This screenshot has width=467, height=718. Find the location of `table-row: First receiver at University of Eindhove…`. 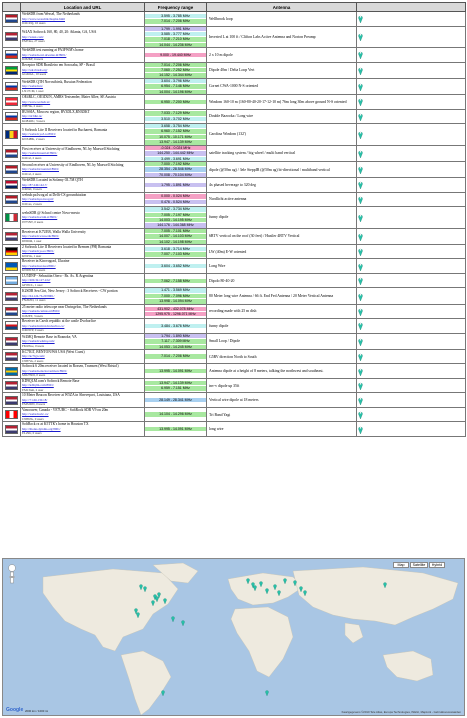

table-row: First receiver at University of Eindhove… is located at coordinates (234, 153).